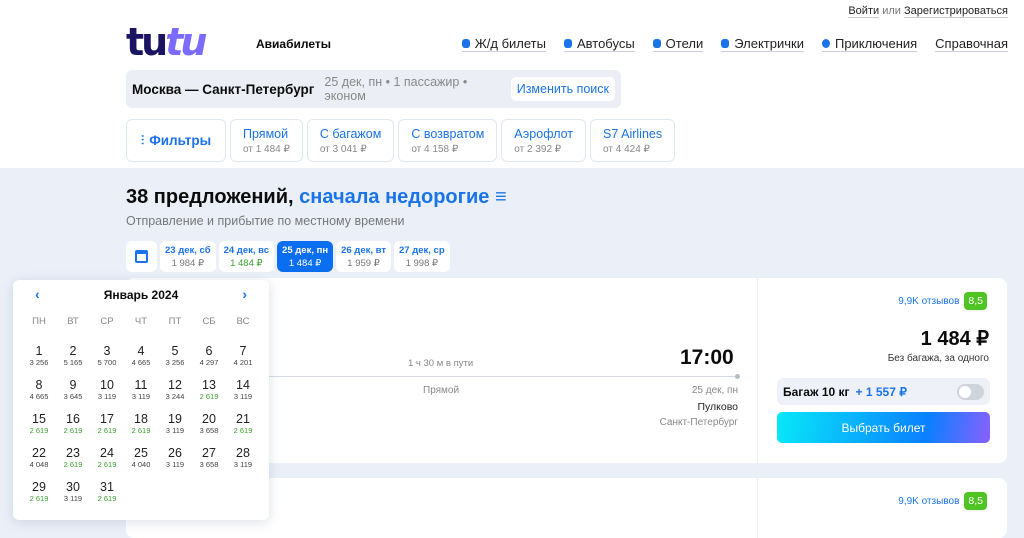 The image size is (1024, 538). Describe the element at coordinates (210, 197) in the screenshot. I see `results-count: 38 предложений,` at that location.